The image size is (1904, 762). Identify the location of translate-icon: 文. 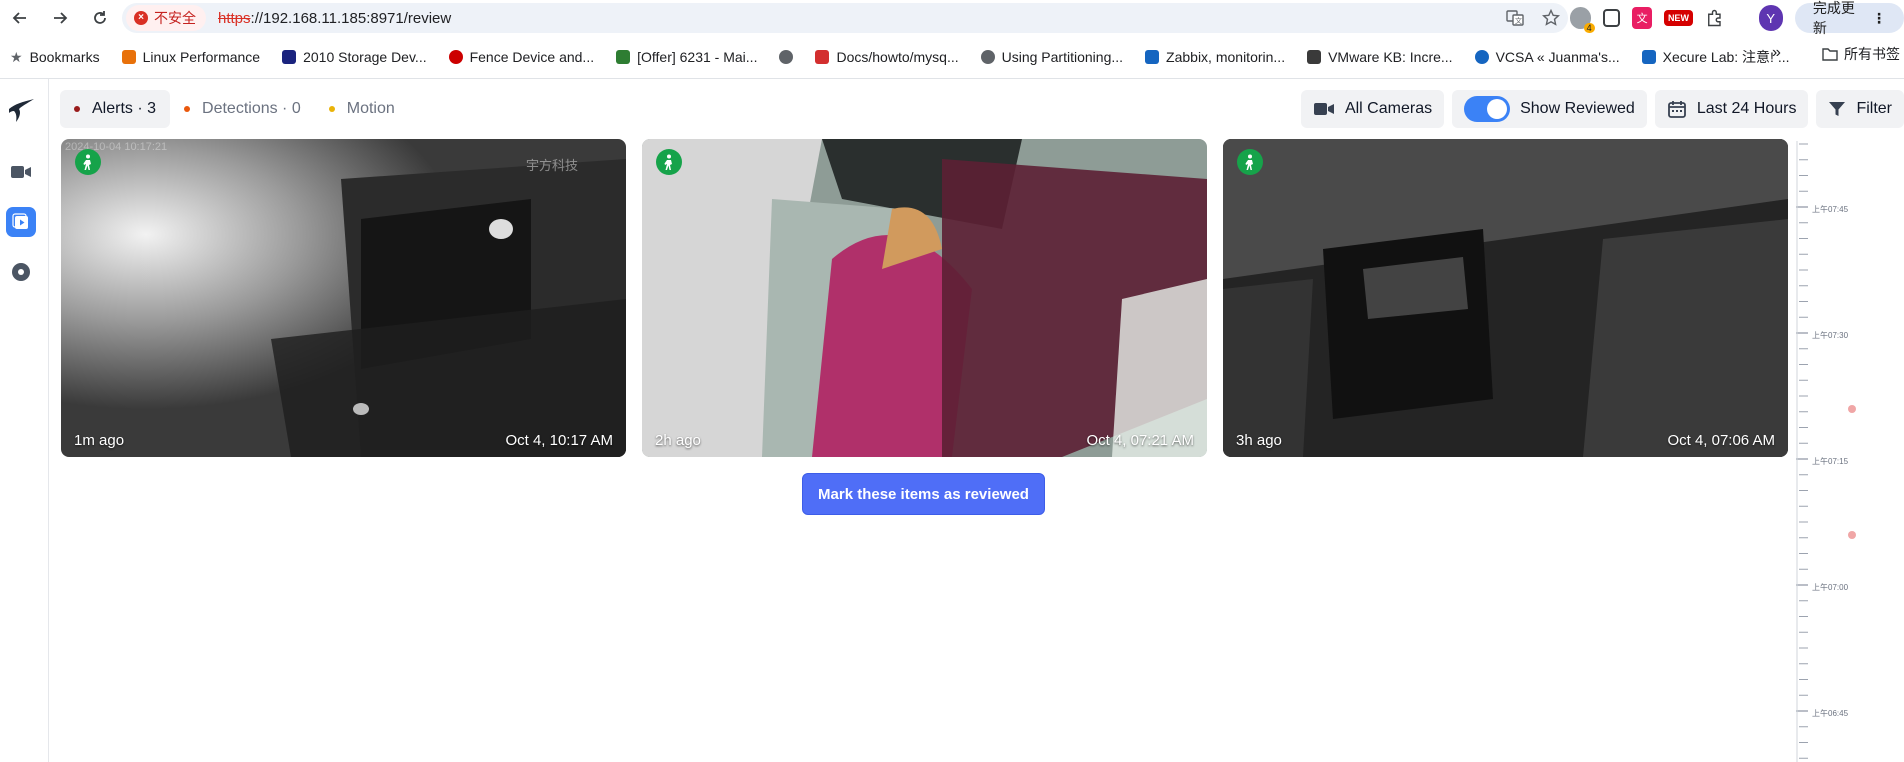
(1515, 18).